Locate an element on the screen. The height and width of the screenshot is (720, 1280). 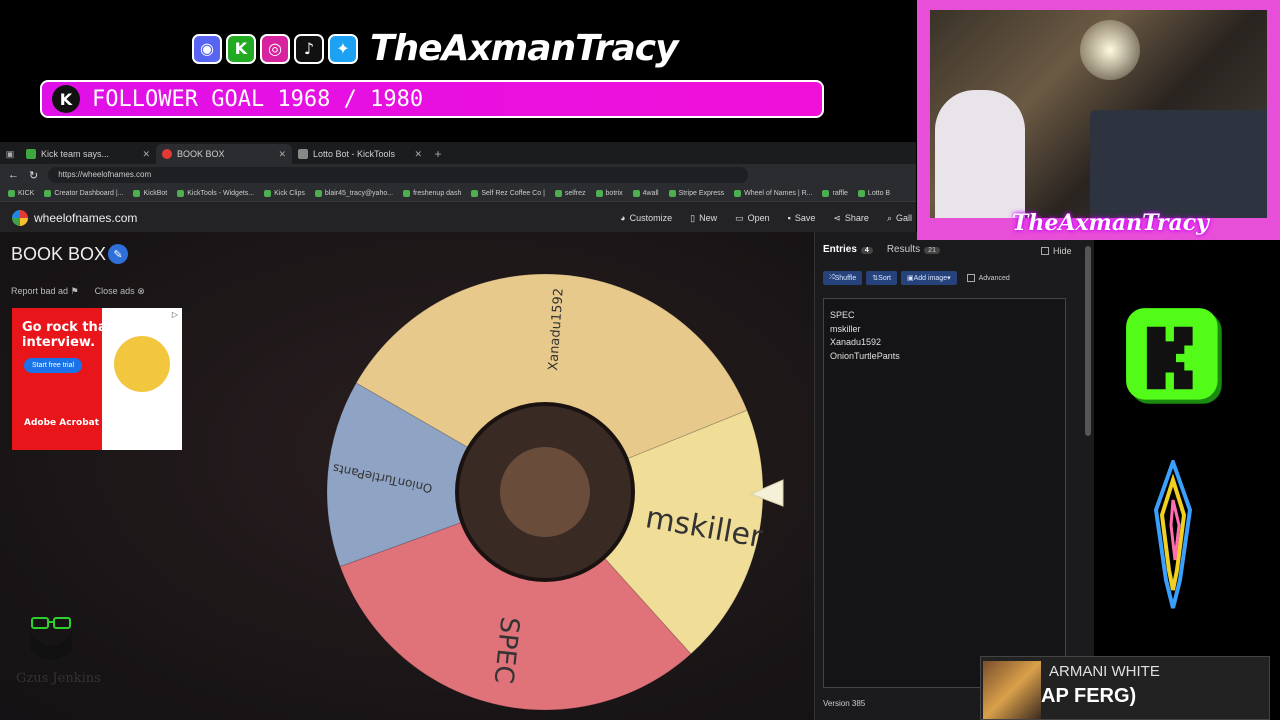
ad-image is located at coordinates (142, 379).